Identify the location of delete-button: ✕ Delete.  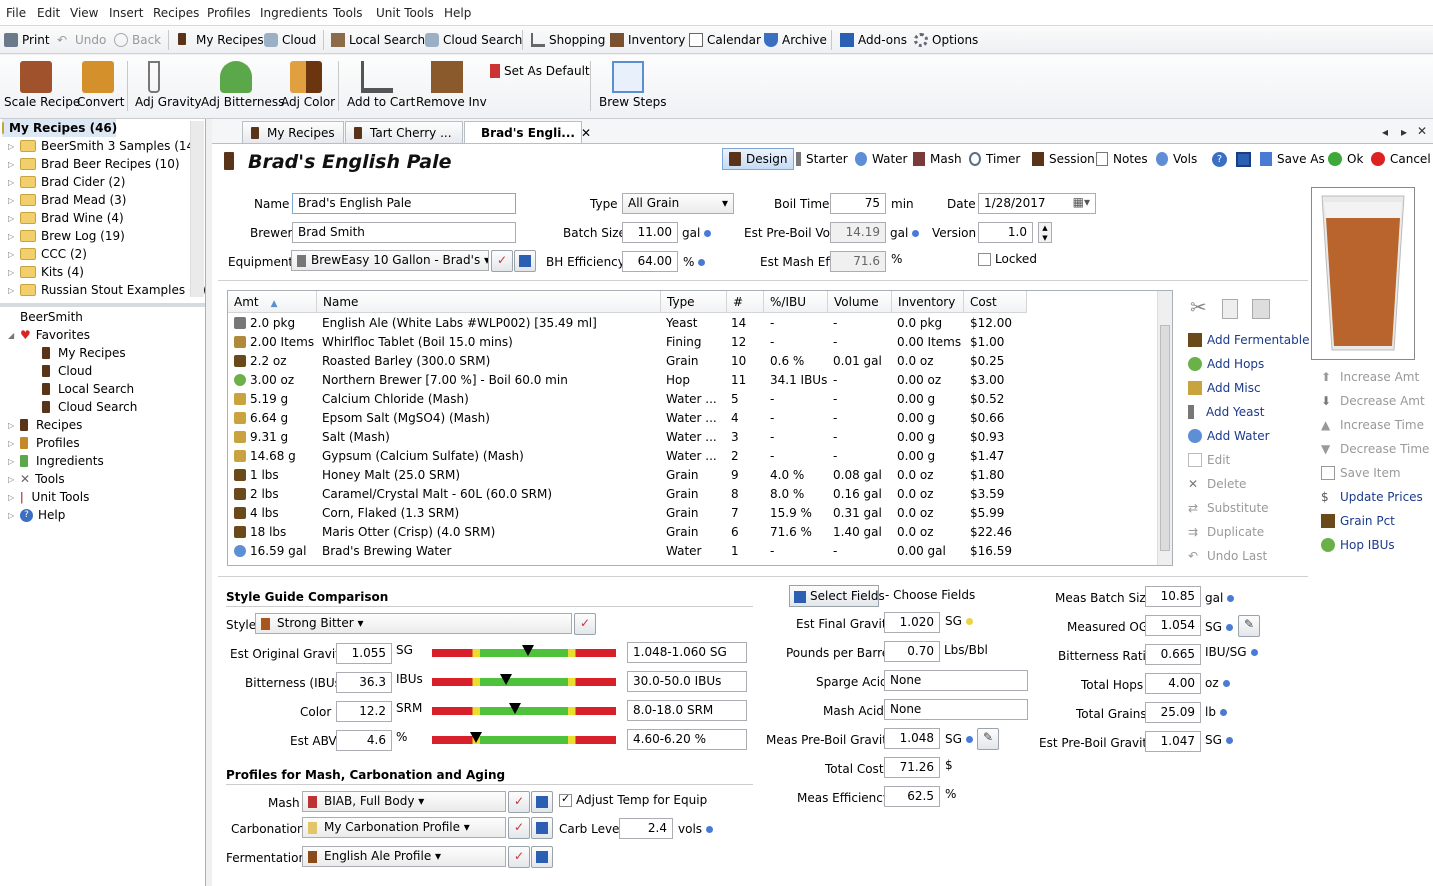
(1217, 484).